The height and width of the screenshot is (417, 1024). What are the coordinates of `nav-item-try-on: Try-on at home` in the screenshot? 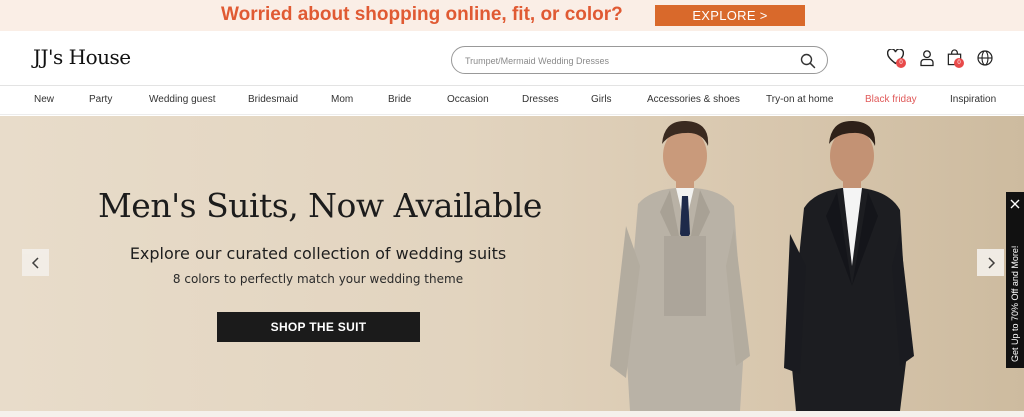 It's located at (799, 99).